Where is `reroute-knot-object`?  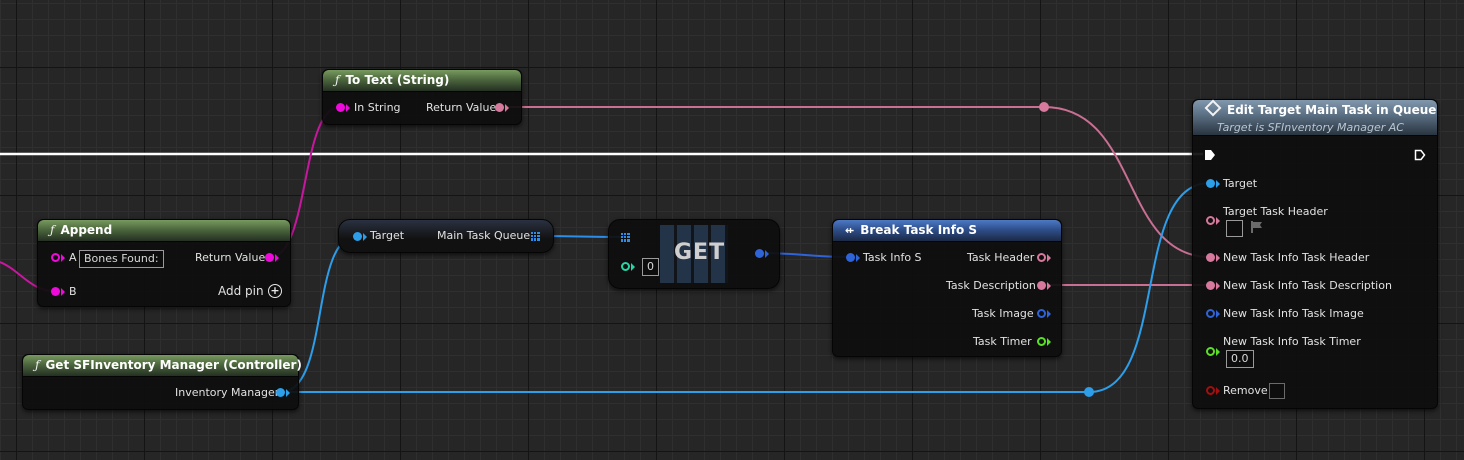
reroute-knot-object is located at coordinates (1089, 392).